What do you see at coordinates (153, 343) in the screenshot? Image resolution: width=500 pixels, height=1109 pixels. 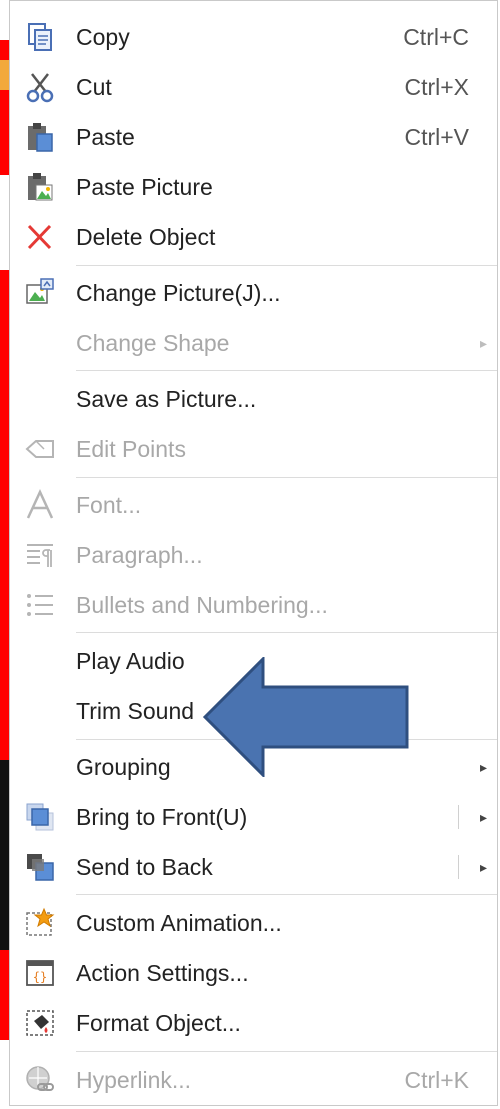 I see `menu-item-label: Change Shape` at bounding box center [153, 343].